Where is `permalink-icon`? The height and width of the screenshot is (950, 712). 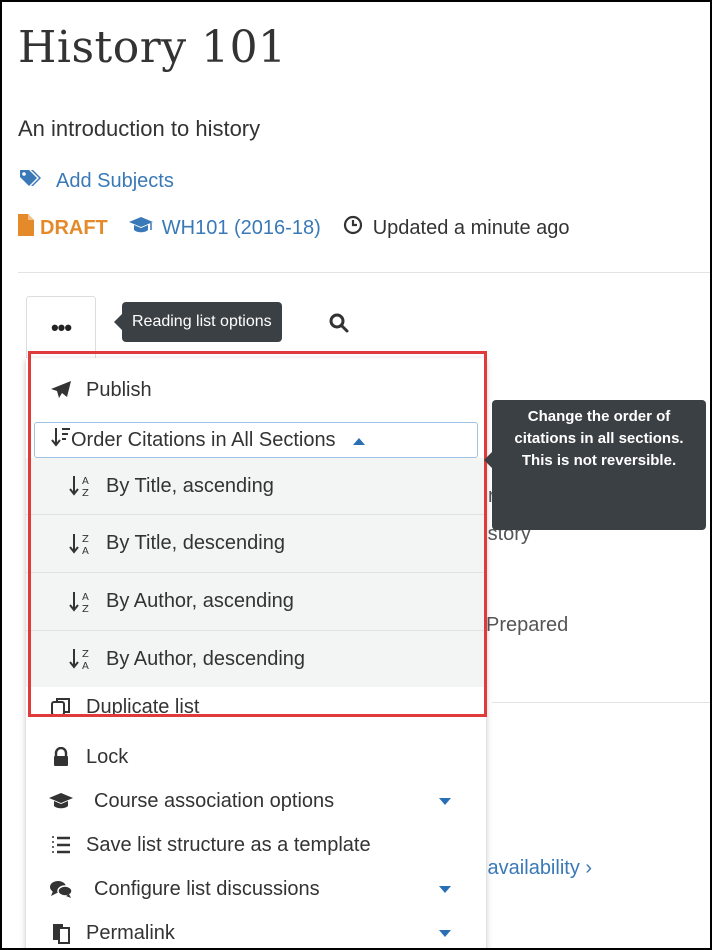
permalink-icon is located at coordinates (61, 933).